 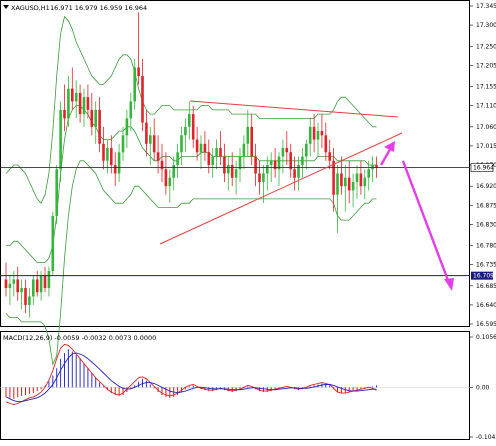 What do you see at coordinates (486, 337) in the screenshot?
I see `macd-axis-tick-label: 0.1056` at bounding box center [486, 337].